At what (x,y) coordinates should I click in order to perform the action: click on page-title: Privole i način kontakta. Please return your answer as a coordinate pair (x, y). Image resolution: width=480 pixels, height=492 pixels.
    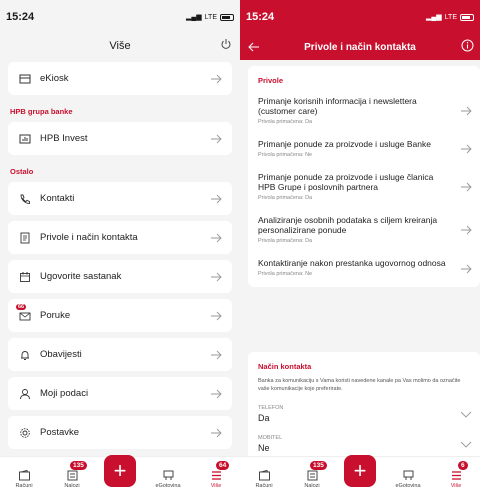
    Looking at the image, I should click on (360, 47).